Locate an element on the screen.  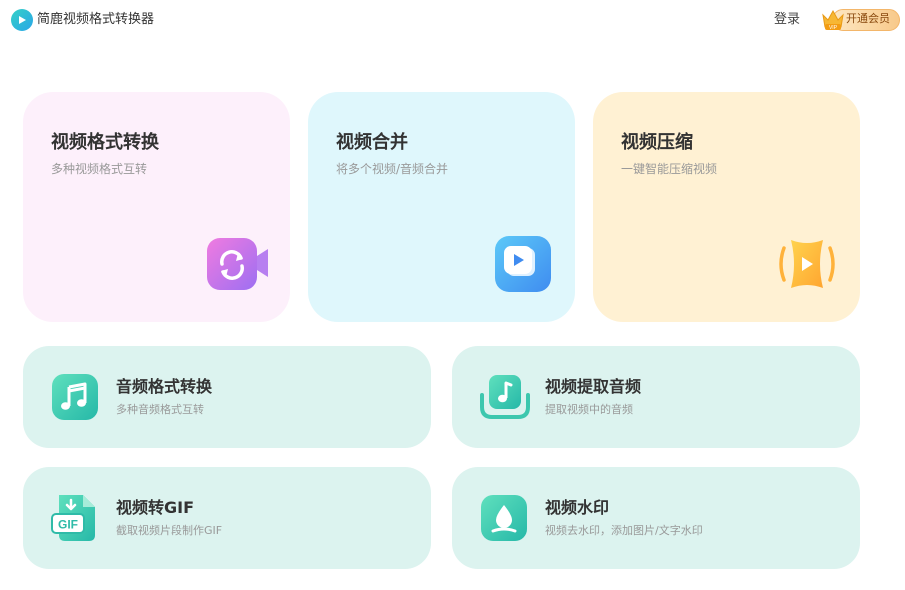
app-logo-icon is located at coordinates (22, 20).